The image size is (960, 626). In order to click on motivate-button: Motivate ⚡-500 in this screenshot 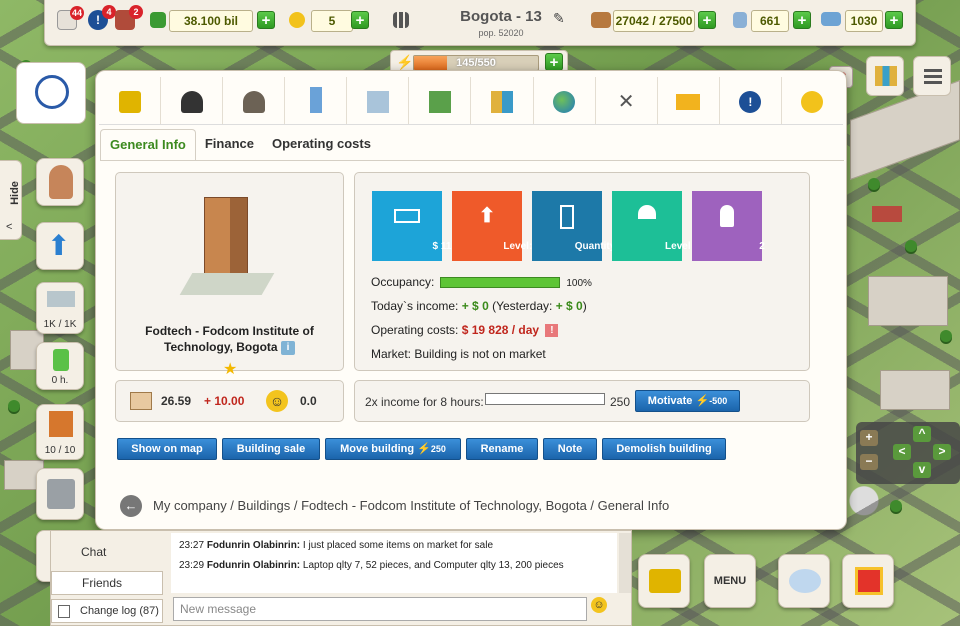, I will do `click(687, 401)`.